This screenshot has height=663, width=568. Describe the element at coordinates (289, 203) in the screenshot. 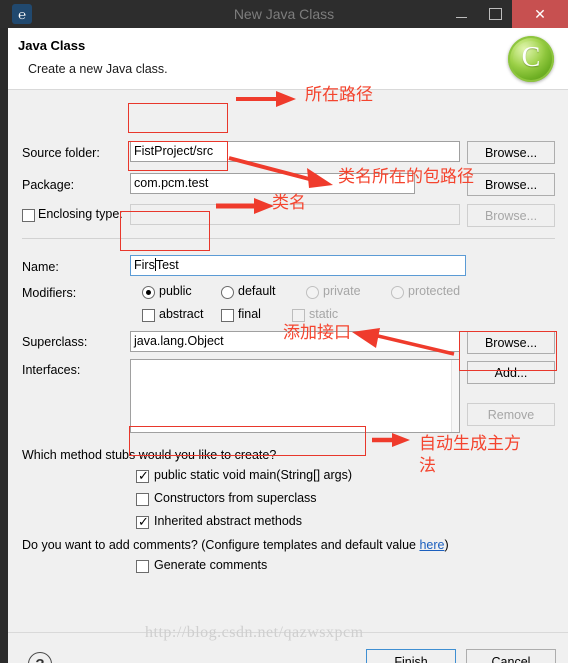

I see `annotation-class-name: 类名` at that location.